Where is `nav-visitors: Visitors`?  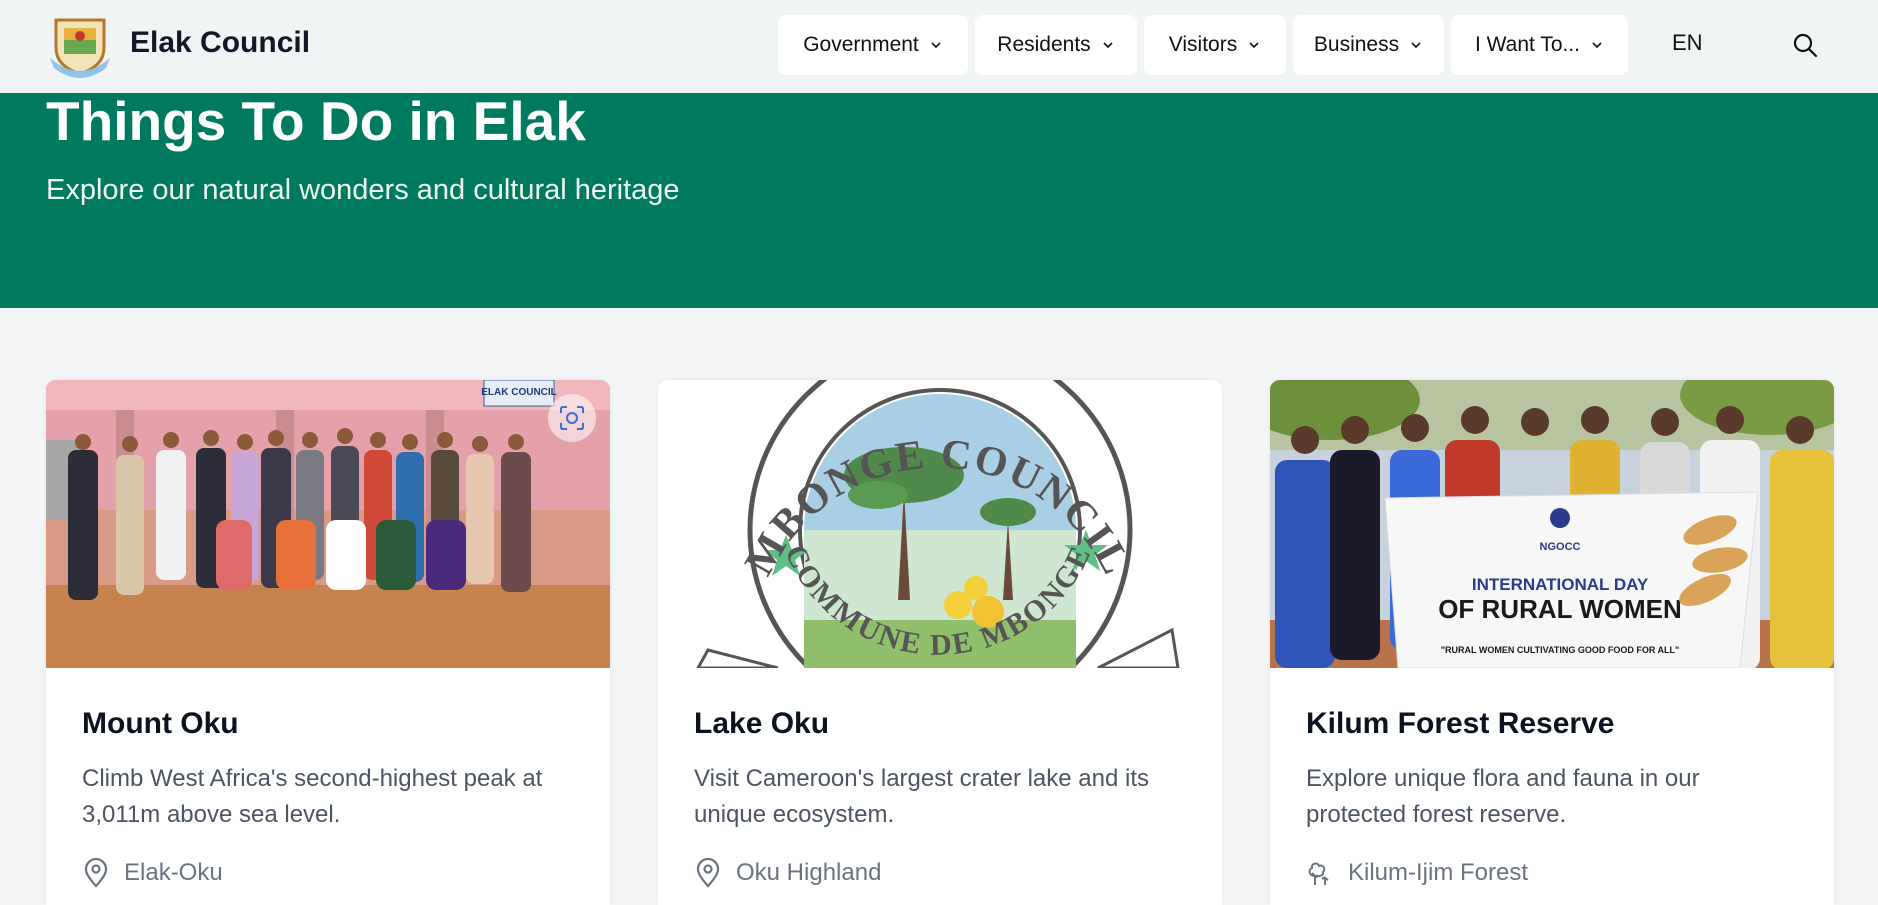 nav-visitors: Visitors is located at coordinates (1215, 45).